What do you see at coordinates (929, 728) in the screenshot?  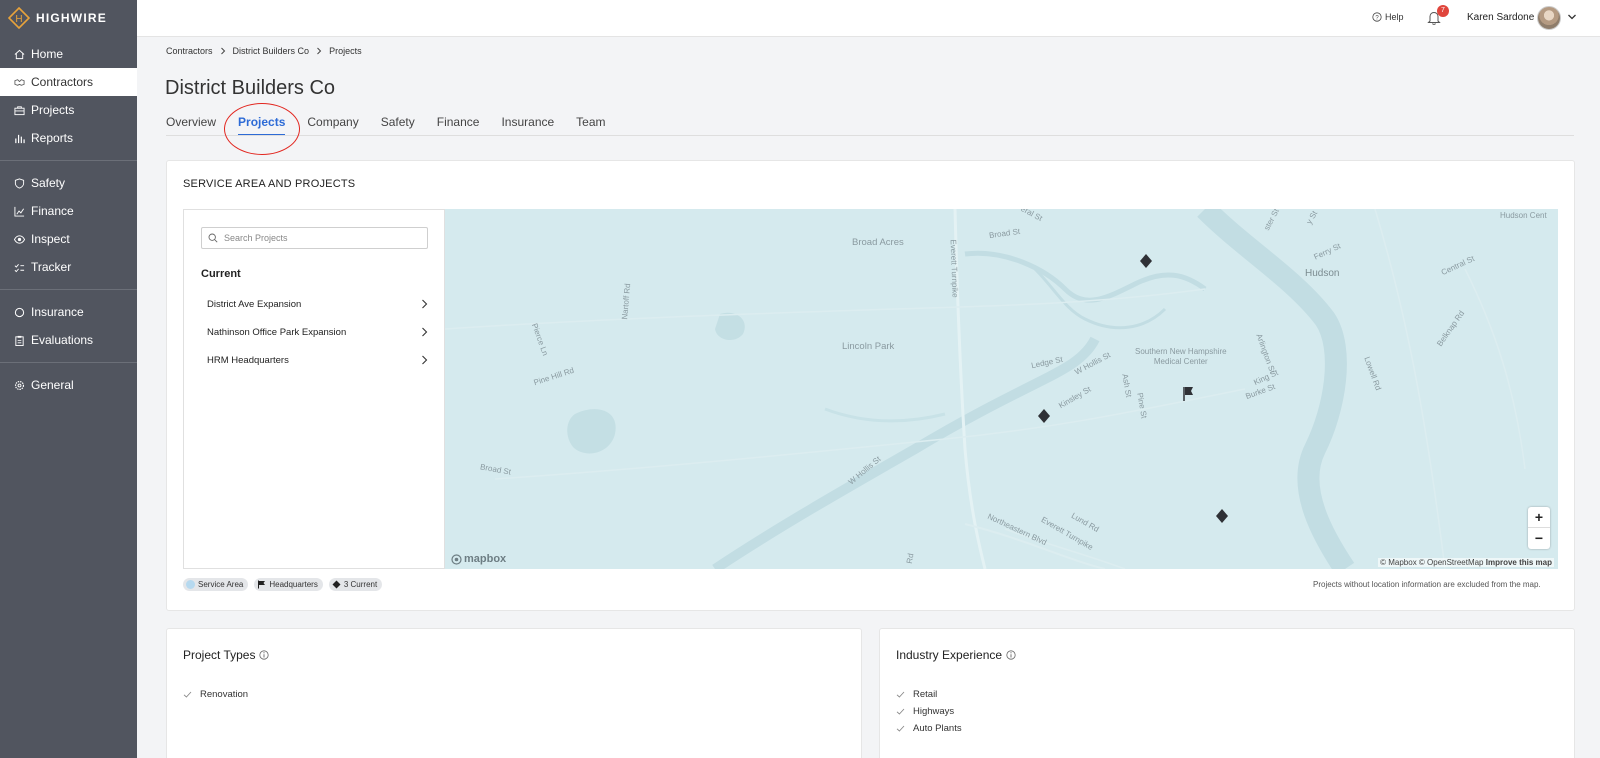 I see `list-item: Auto Plants` at bounding box center [929, 728].